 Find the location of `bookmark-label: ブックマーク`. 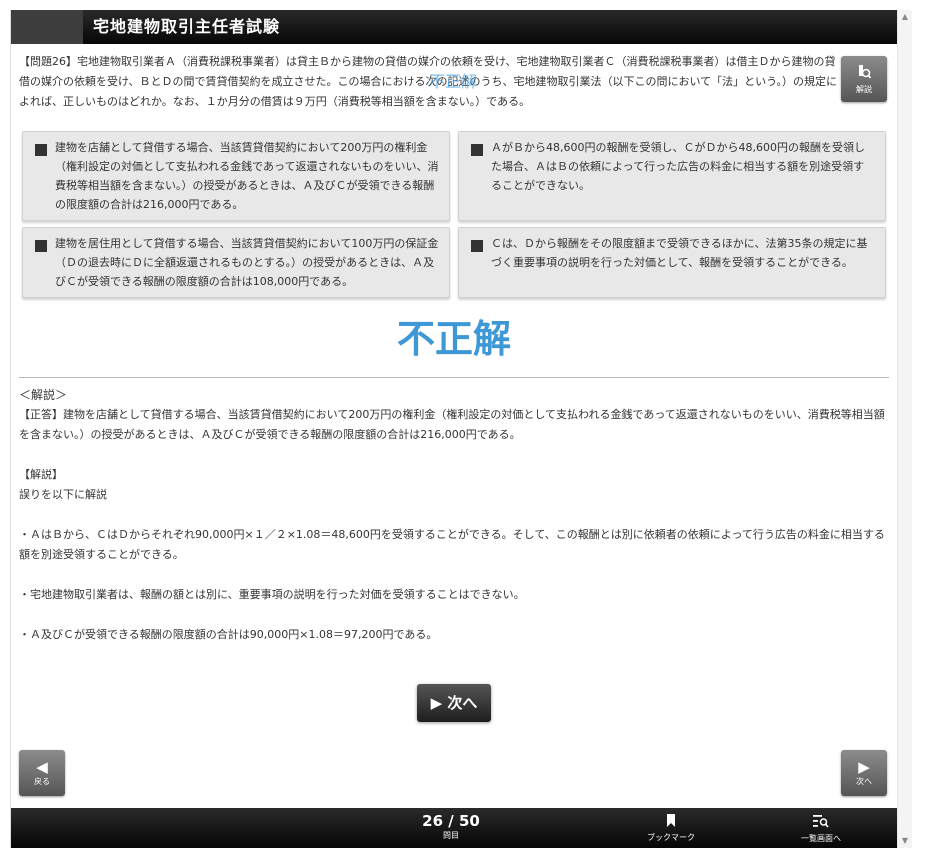

bookmark-label: ブックマーク is located at coordinates (671, 837).